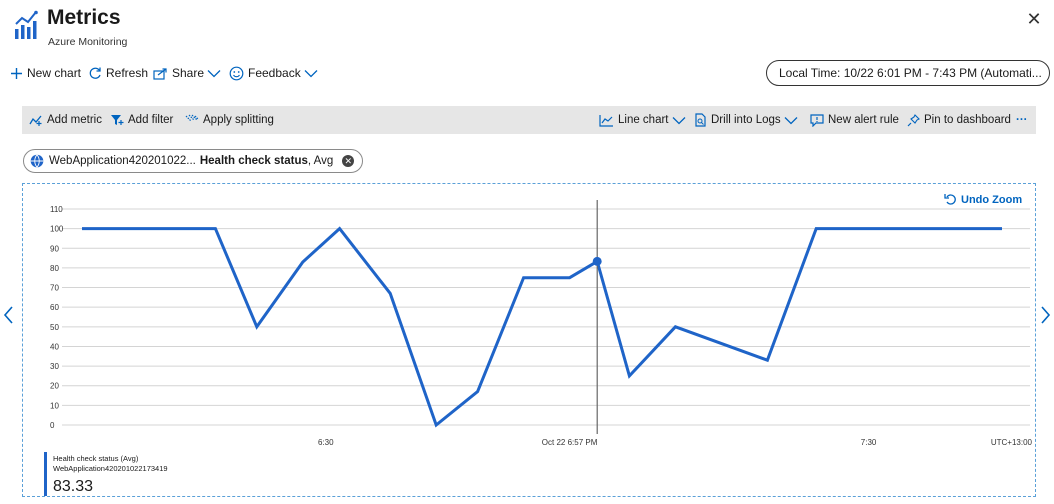  What do you see at coordinates (54, 288) in the screenshot?
I see `y-tick-label: 70` at bounding box center [54, 288].